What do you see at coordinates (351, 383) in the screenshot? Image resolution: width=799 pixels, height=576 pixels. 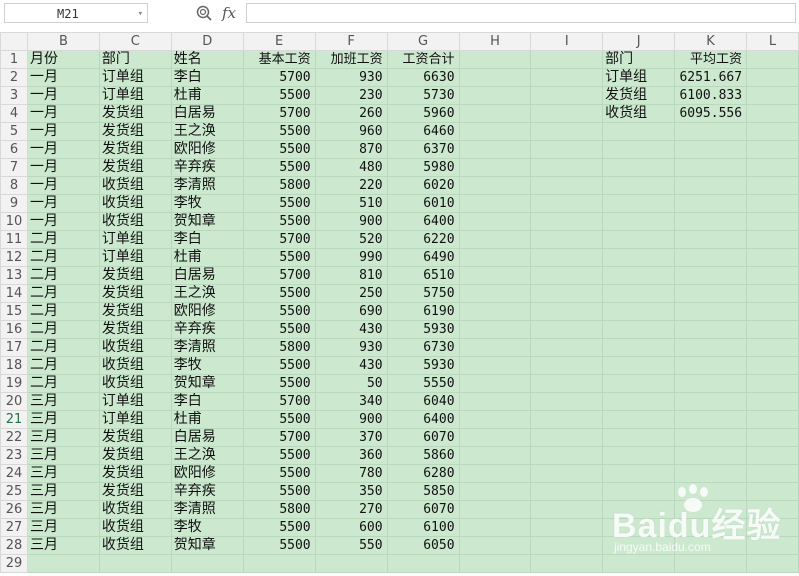 I see `cell: 50` at bounding box center [351, 383].